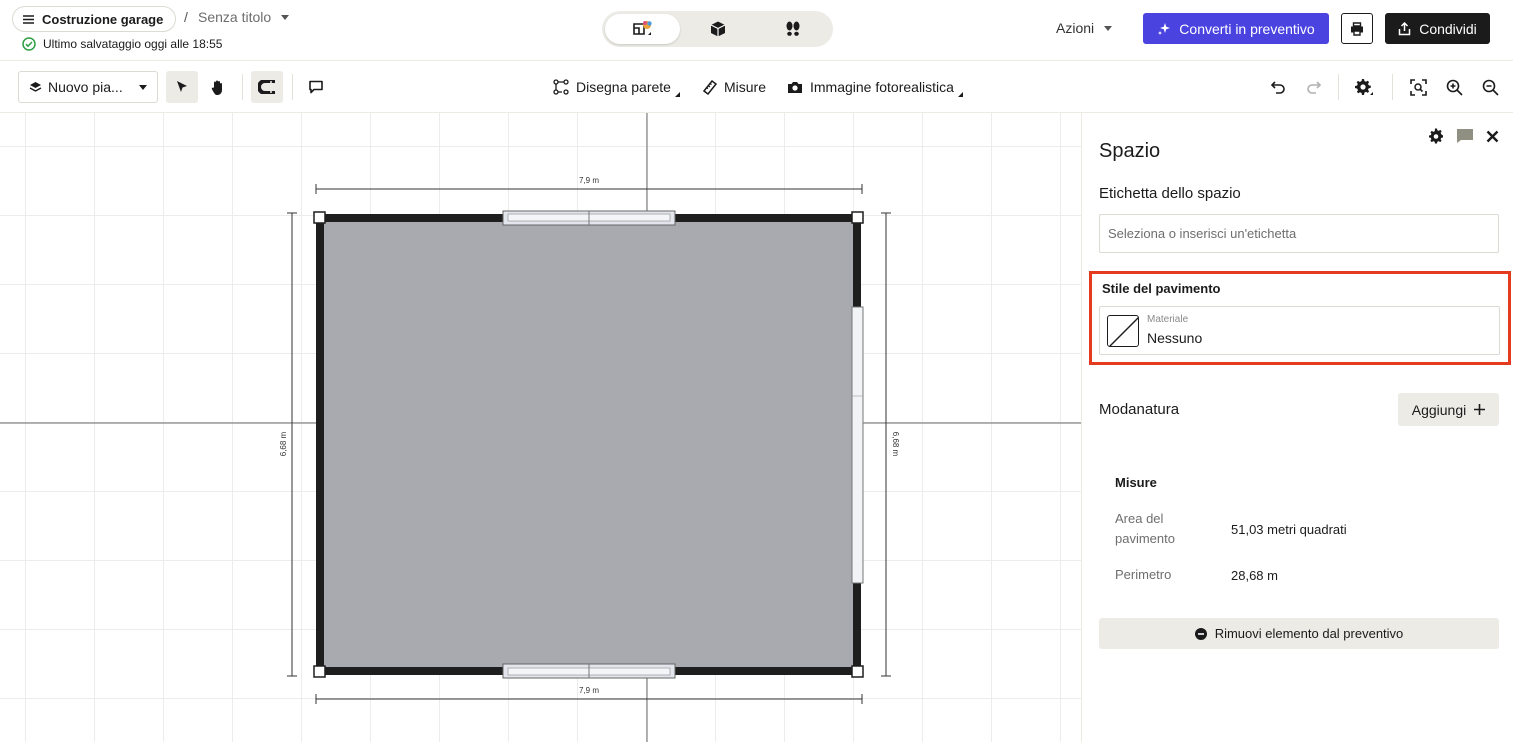 This screenshot has height=742, width=1513. What do you see at coordinates (235, 17) in the screenshot?
I see `document-title-text: Senza titolo` at bounding box center [235, 17].